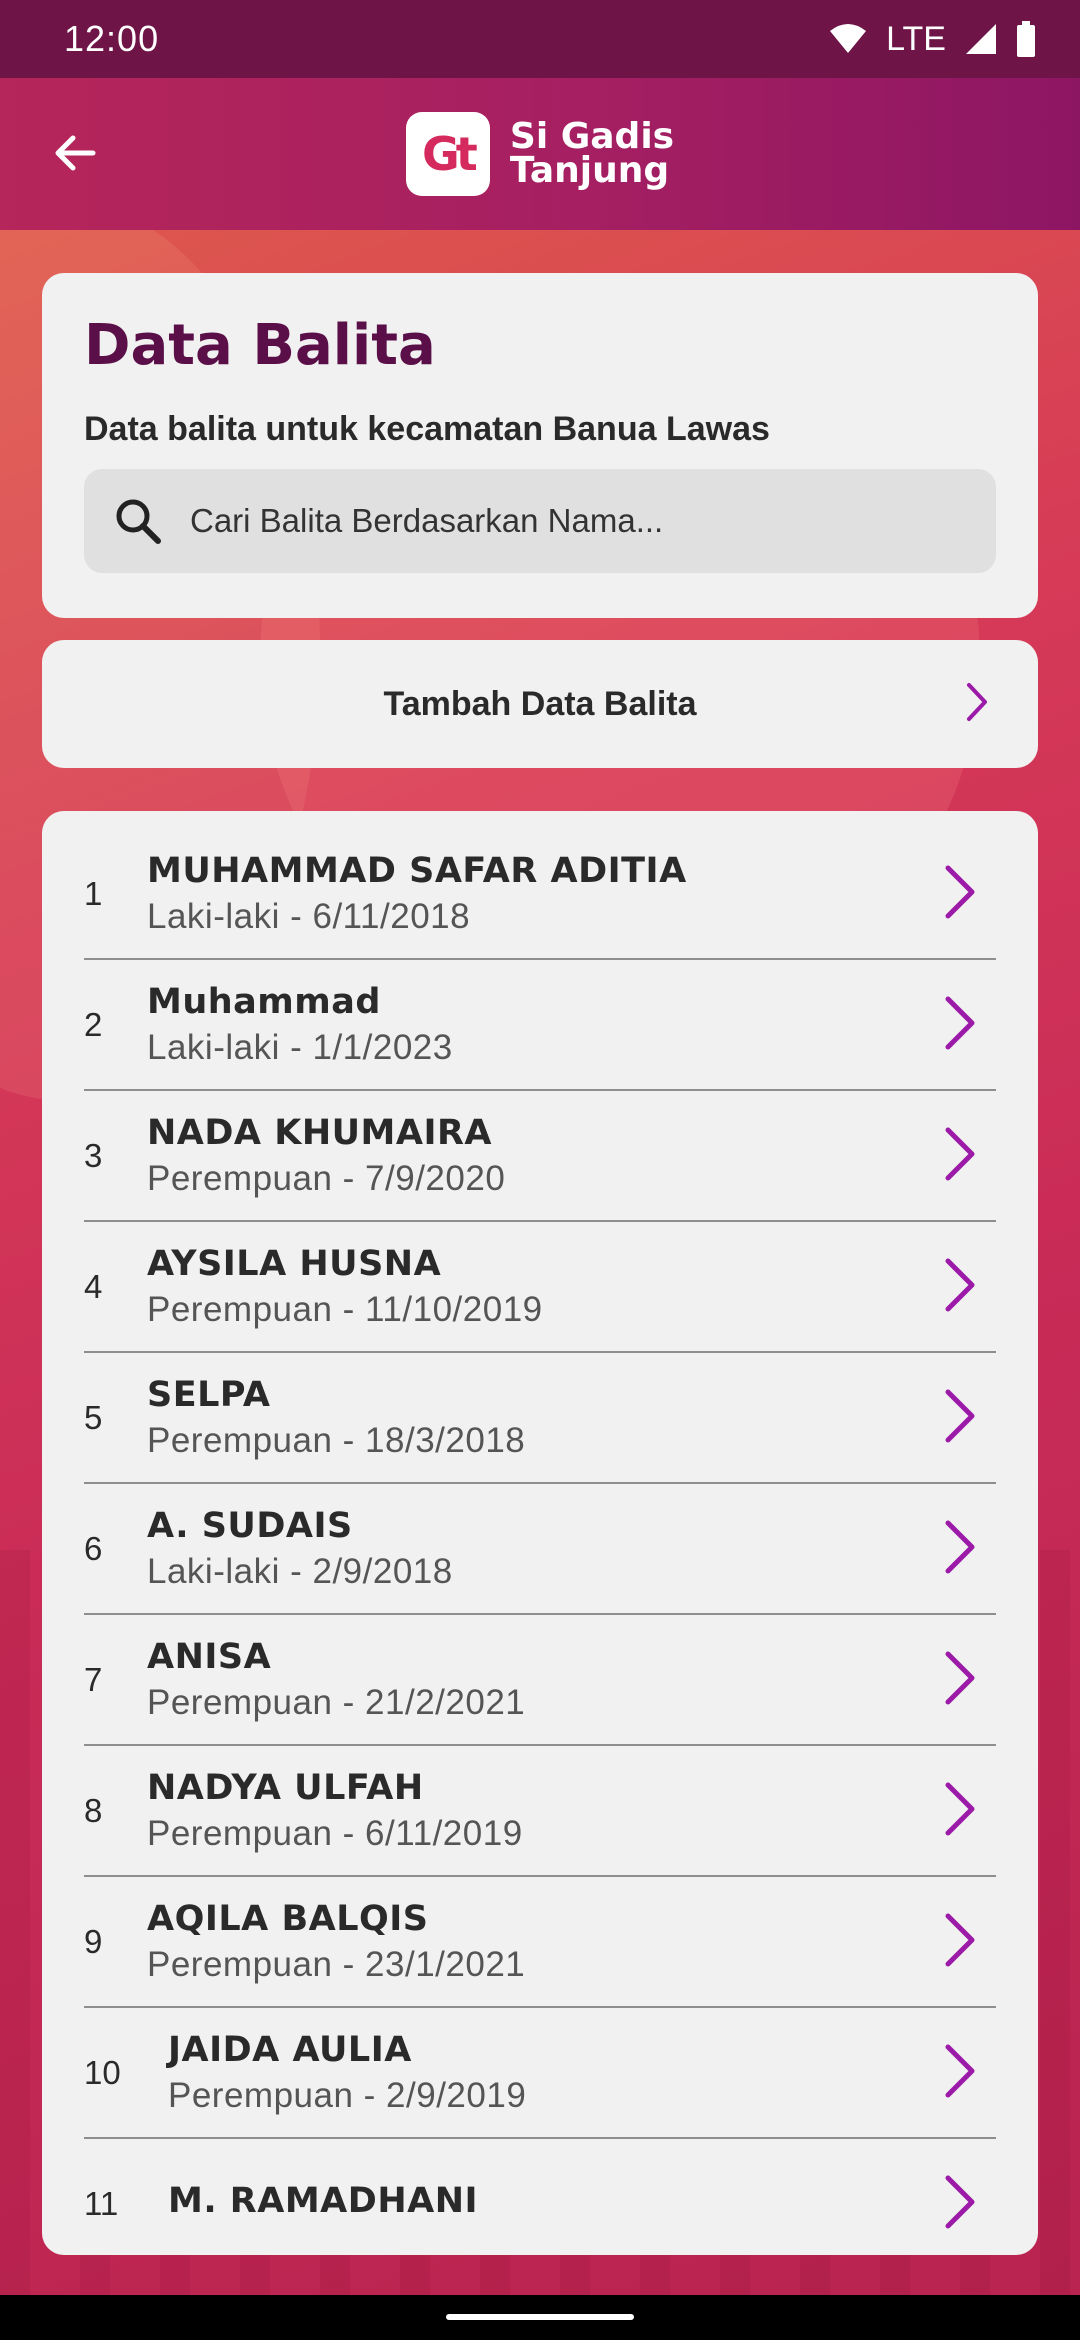 This screenshot has height=2340, width=1080. What do you see at coordinates (209, 1394) in the screenshot?
I see `item-name: SELPA` at bounding box center [209, 1394].